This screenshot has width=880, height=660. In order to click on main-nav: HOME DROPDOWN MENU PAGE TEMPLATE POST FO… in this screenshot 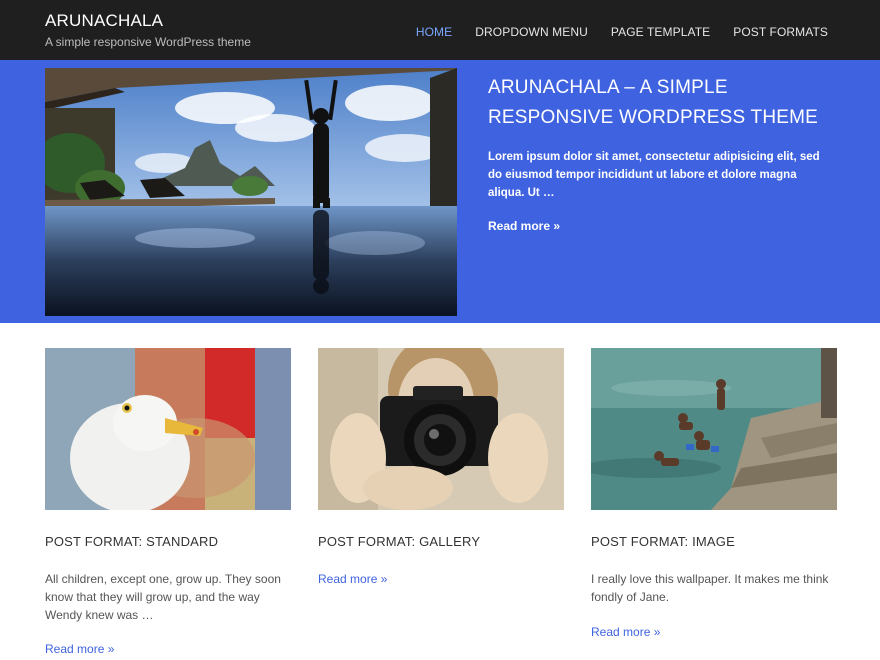, I will do `click(642, 30)`.